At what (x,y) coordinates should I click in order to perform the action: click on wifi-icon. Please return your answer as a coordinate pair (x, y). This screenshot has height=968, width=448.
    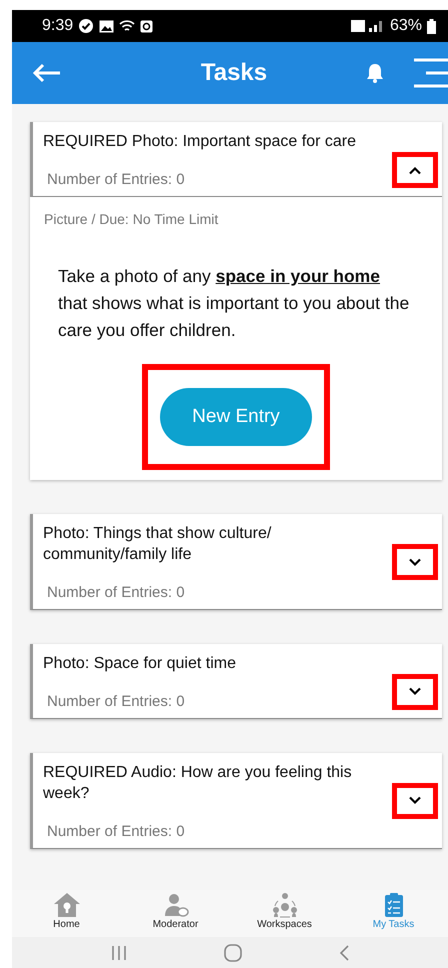
    Looking at the image, I should click on (127, 26).